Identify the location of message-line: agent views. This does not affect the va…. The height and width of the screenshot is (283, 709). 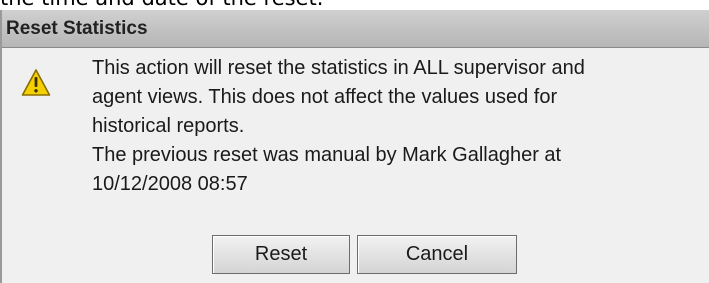
(325, 97).